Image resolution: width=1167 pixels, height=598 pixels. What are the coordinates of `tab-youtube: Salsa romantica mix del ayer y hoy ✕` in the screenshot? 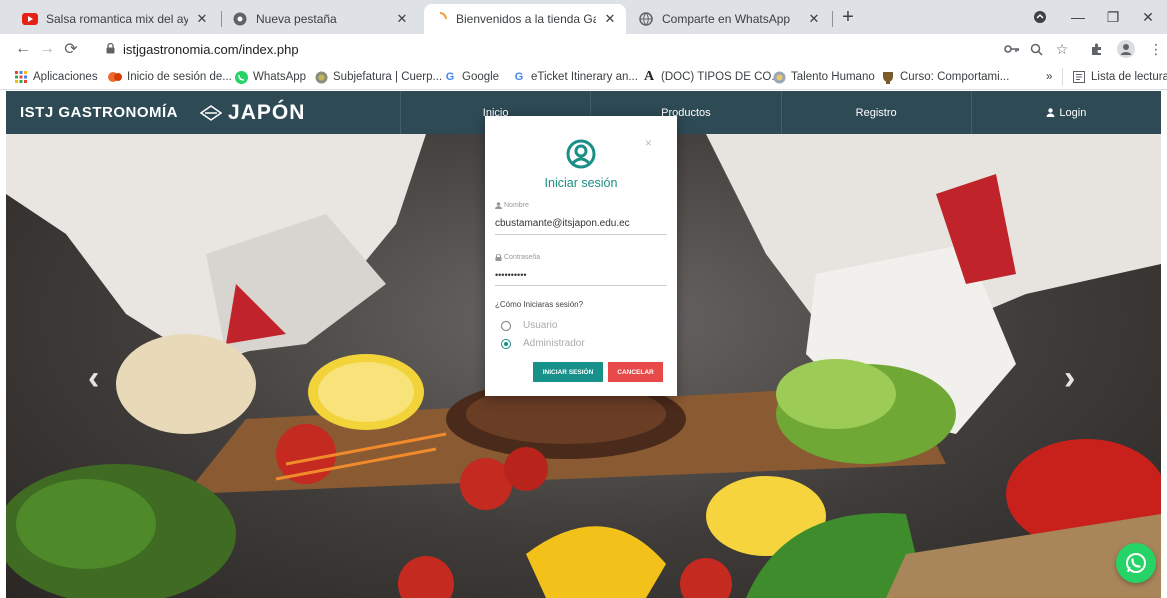 It's located at (116, 19).